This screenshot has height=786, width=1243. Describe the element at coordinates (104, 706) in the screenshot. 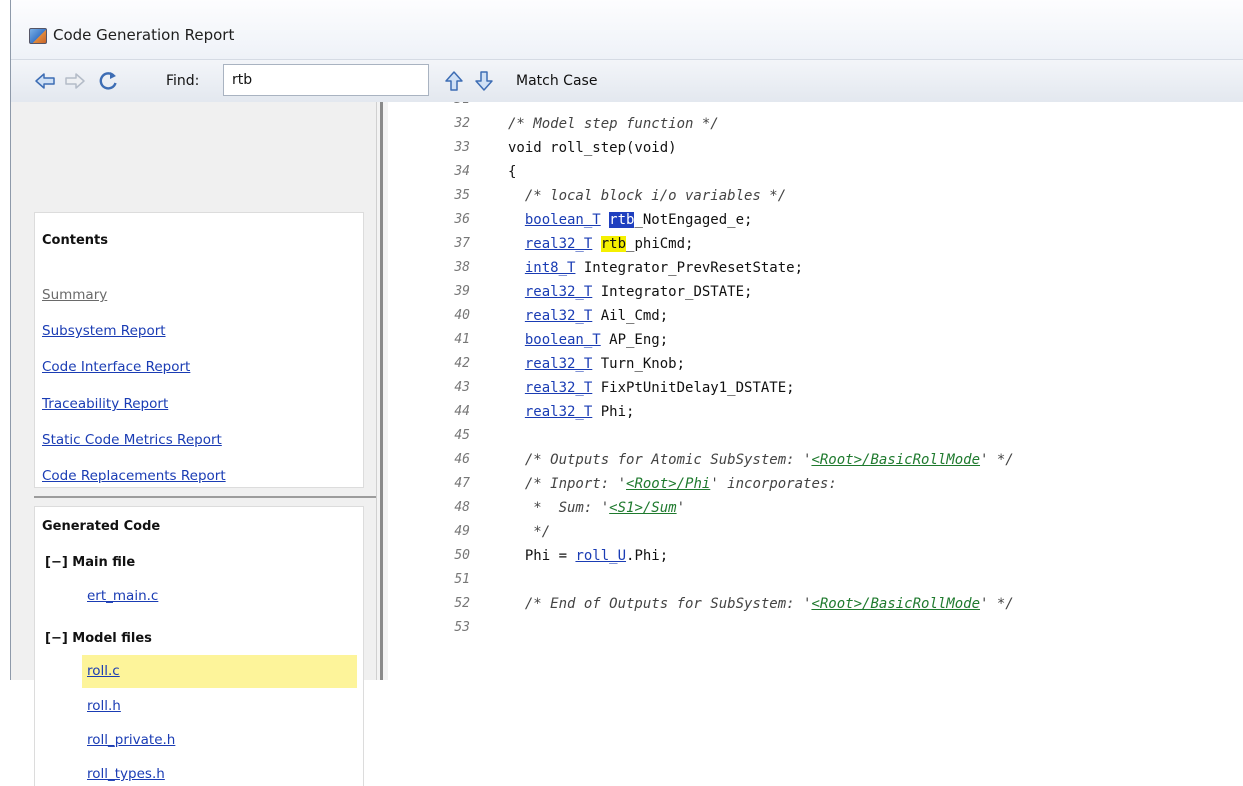

I see `file-link-roll-h: roll.h` at that location.